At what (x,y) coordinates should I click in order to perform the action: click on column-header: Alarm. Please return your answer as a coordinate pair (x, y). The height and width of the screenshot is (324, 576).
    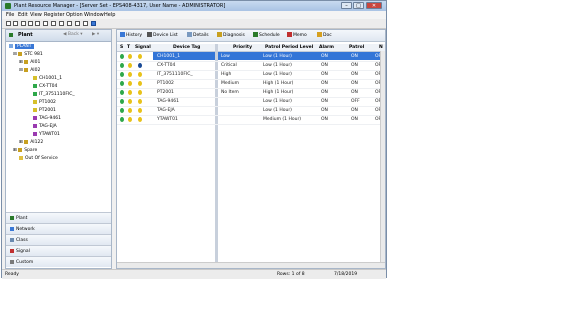
    Looking at the image, I should click on (326, 47).